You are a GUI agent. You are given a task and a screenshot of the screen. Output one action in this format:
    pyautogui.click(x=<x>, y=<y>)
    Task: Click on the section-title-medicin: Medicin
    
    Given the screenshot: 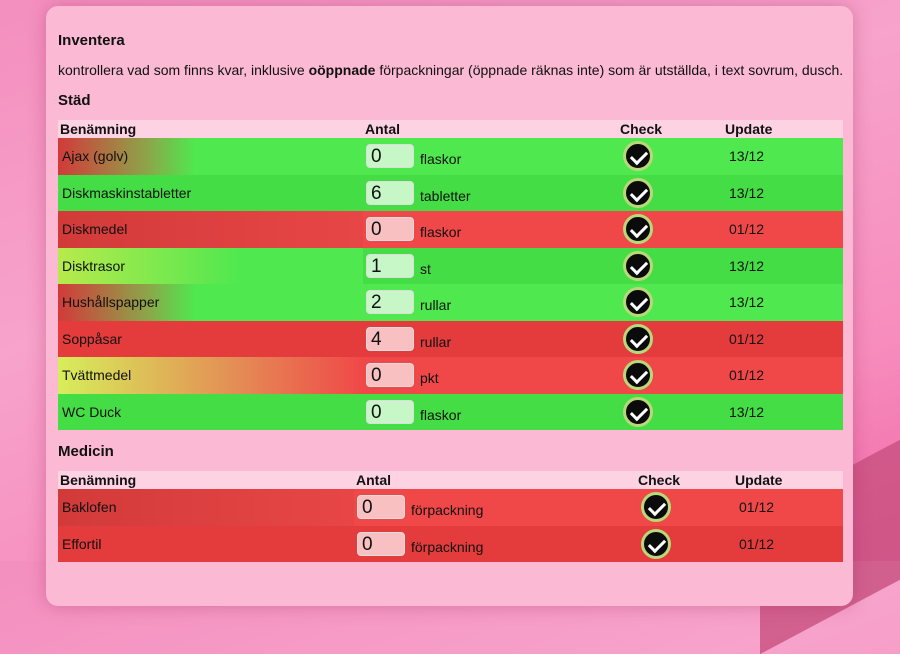 What is the action you would take?
    pyautogui.click(x=86, y=451)
    